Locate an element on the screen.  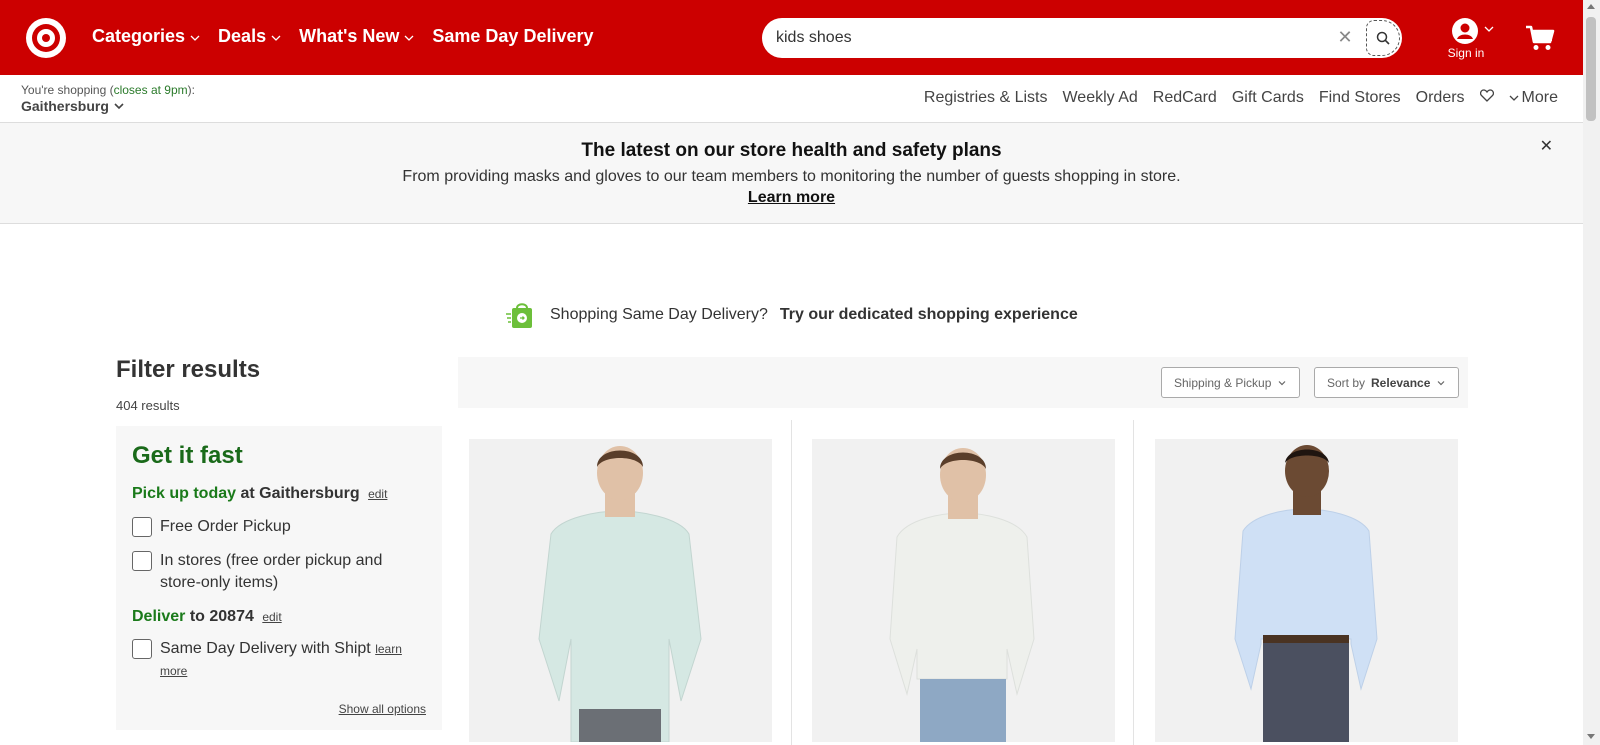
results-count: 404 results is located at coordinates (148, 405).